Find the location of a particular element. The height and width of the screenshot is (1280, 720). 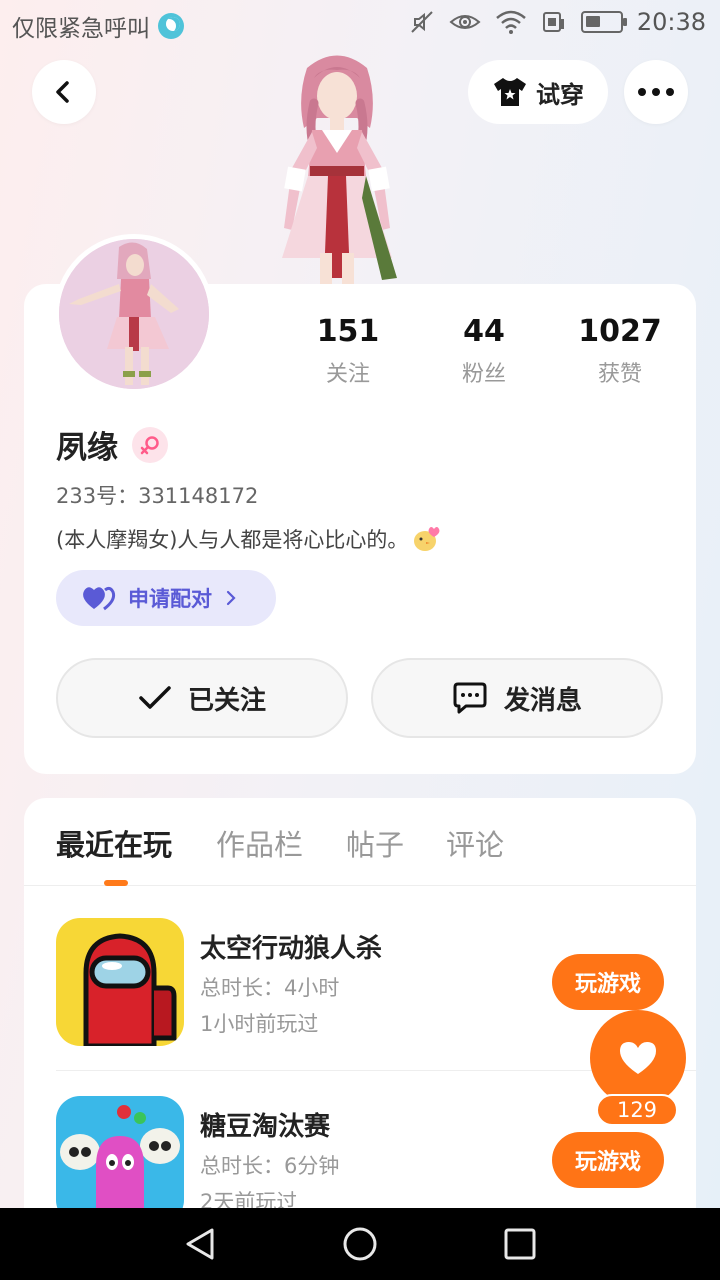

stat-following-label: 关注 is located at coordinates (347, 374).